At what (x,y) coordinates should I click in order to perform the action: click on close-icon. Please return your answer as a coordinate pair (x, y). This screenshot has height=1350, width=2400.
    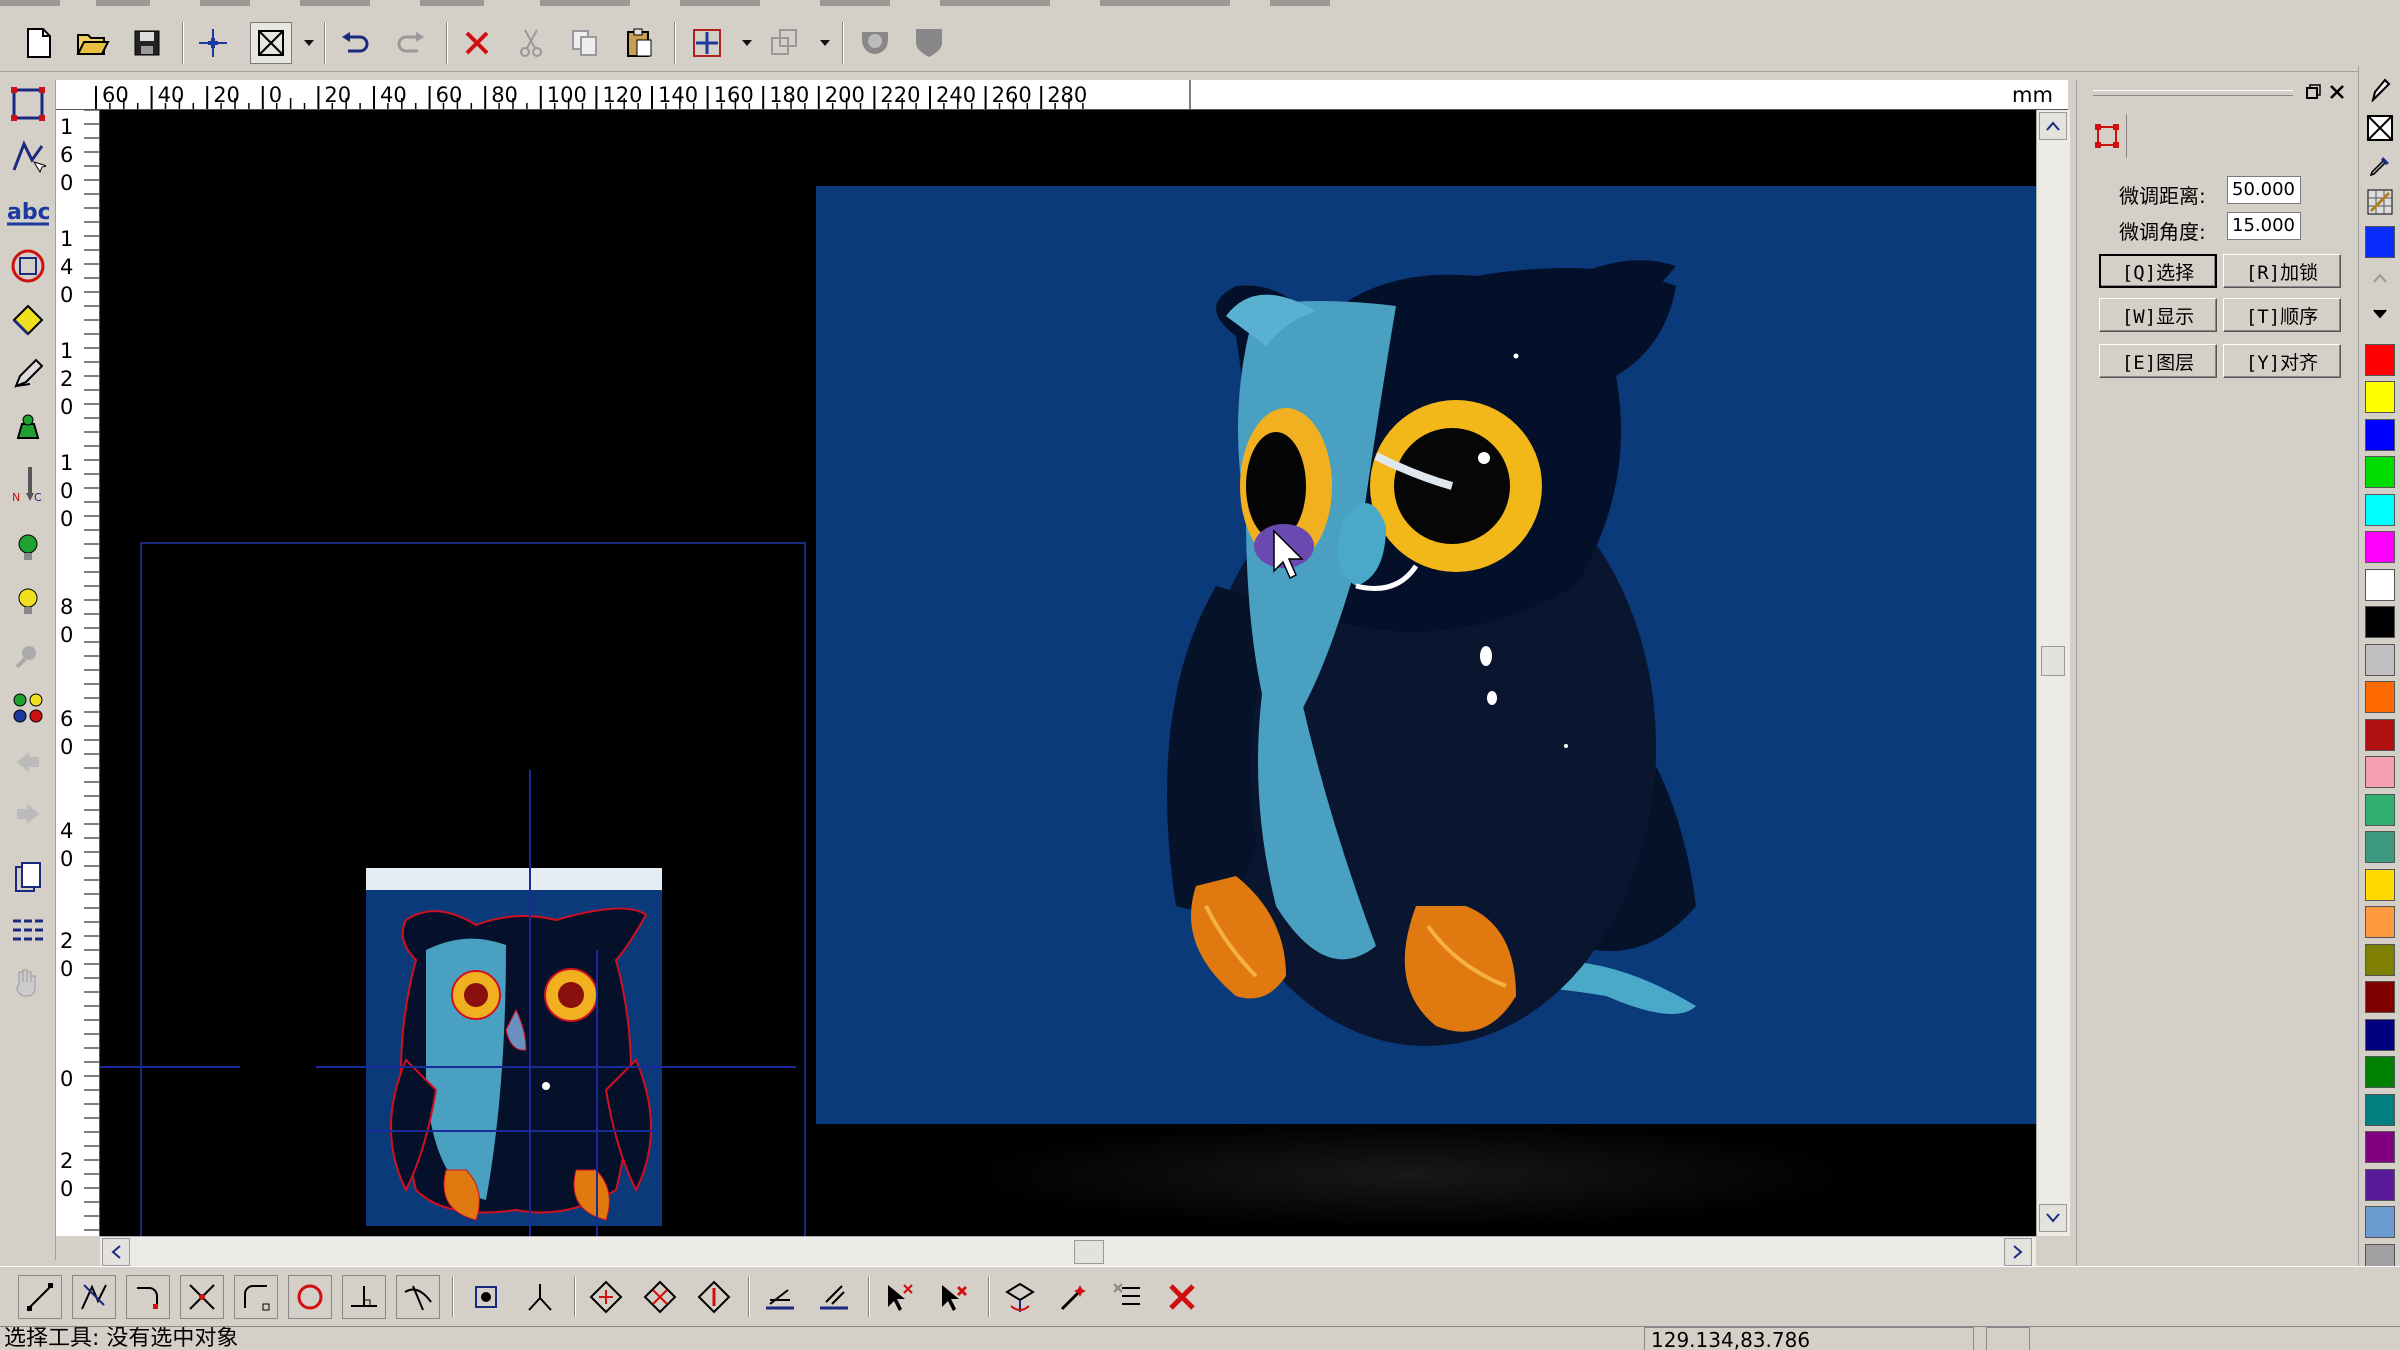
    Looking at the image, I should click on (2337, 92).